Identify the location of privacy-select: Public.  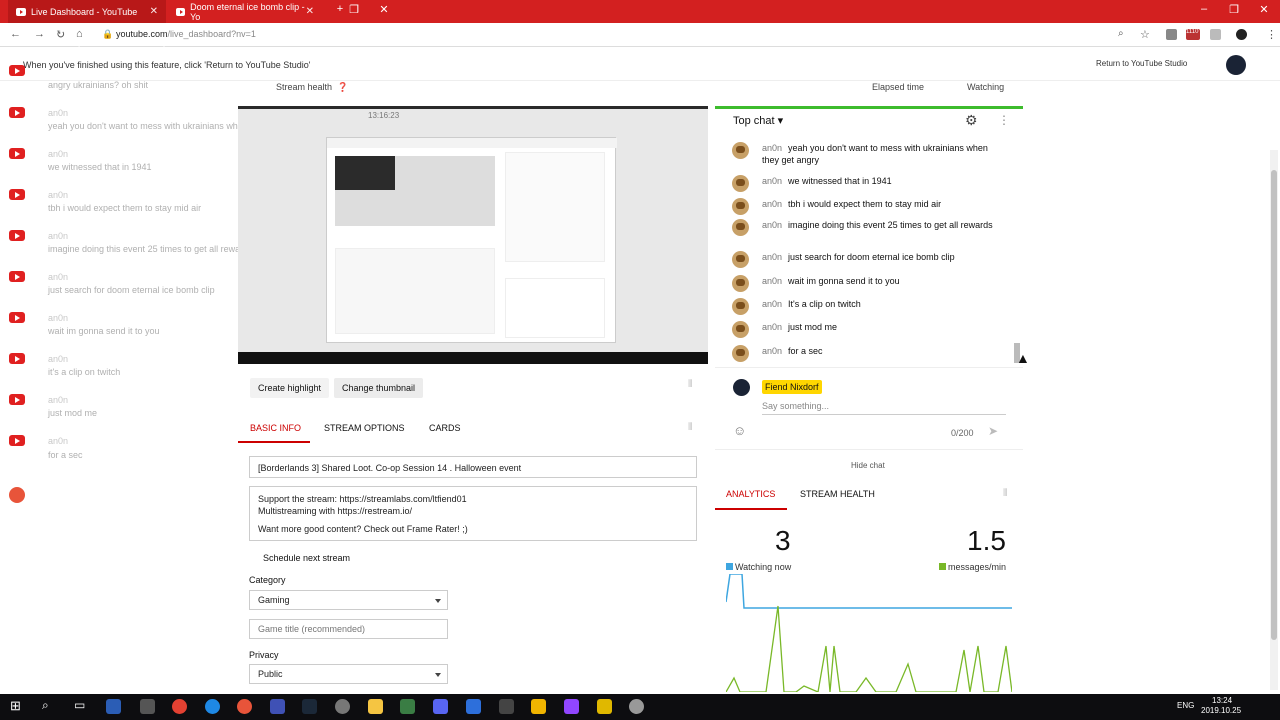
(348, 674).